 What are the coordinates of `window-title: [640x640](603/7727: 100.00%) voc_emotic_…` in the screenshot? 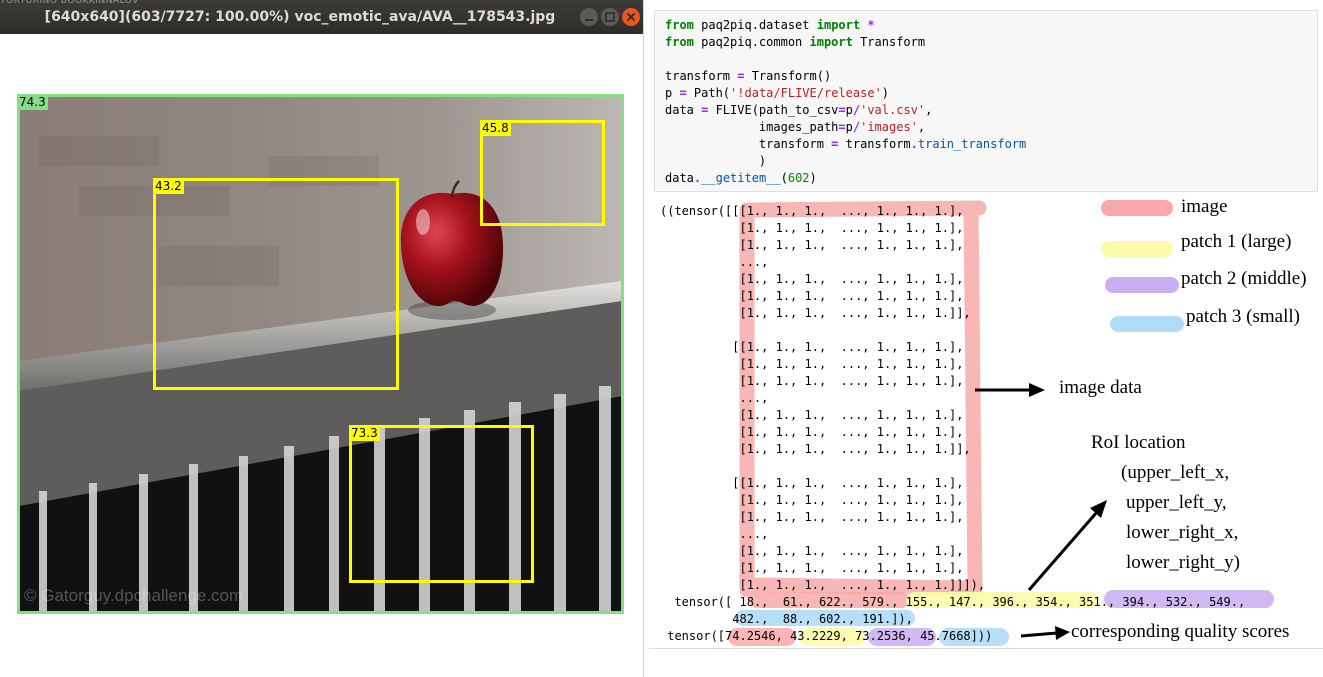 It's located at (300, 17).